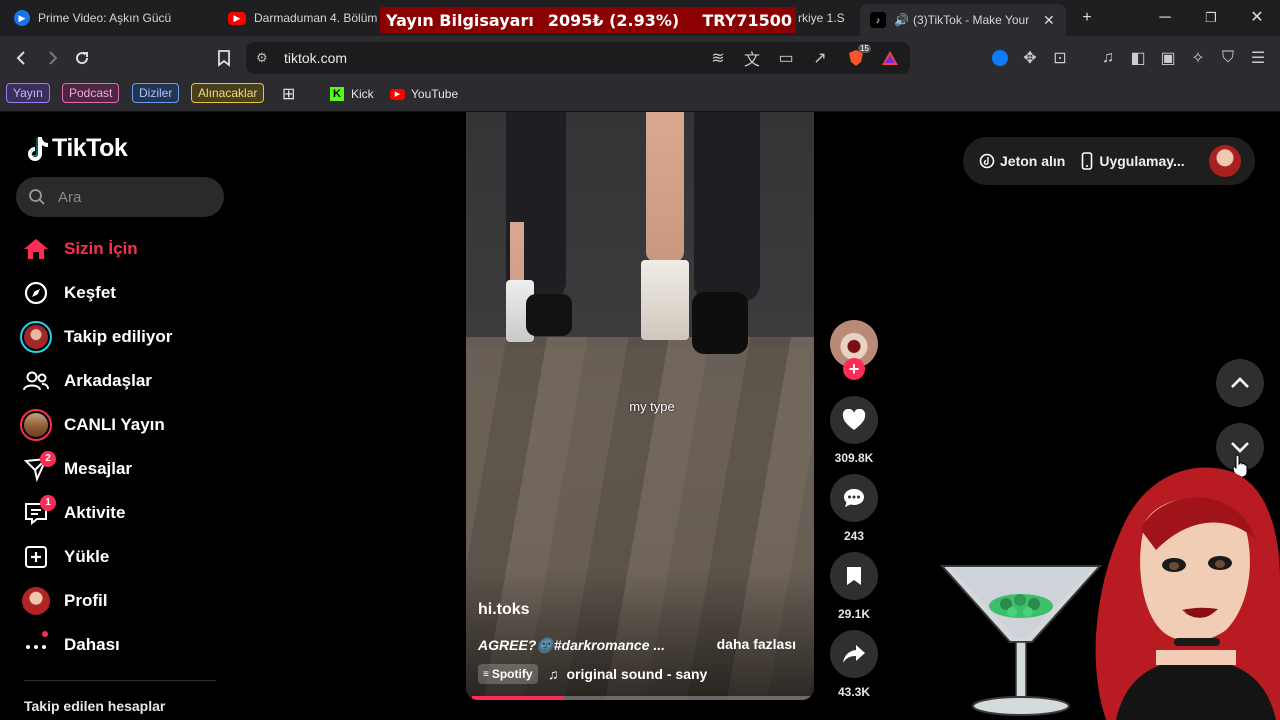 This screenshot has height=720, width=1280. I want to click on phone-icon, so click(1087, 161).